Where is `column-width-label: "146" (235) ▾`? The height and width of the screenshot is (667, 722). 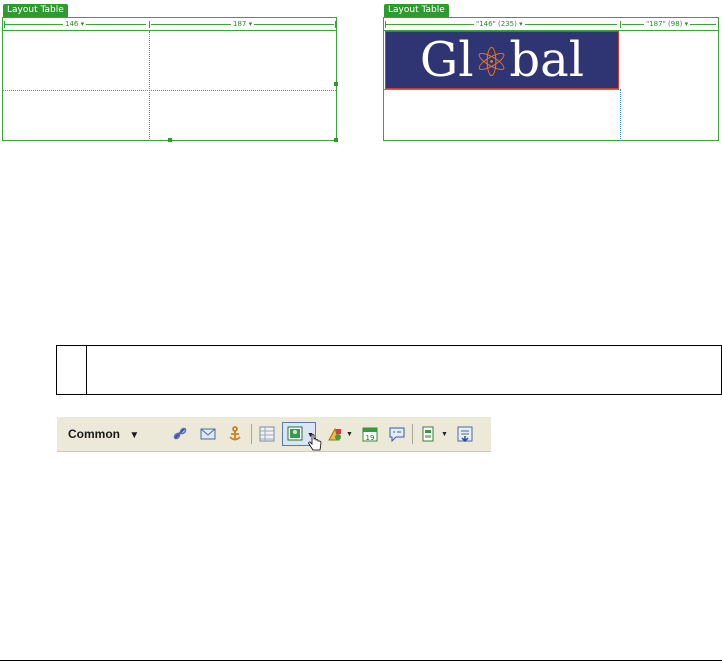 column-width-label: "146" (235) ▾ is located at coordinates (499, 24).